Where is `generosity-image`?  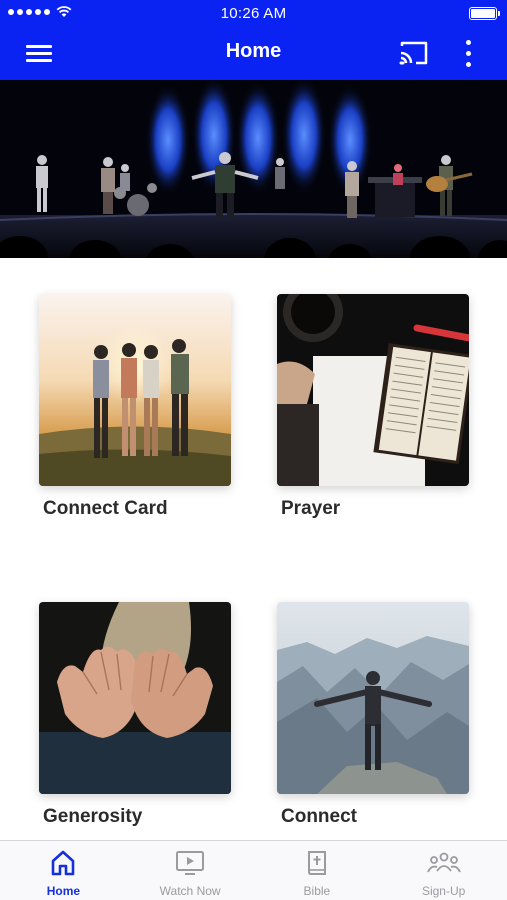
generosity-image is located at coordinates (135, 698).